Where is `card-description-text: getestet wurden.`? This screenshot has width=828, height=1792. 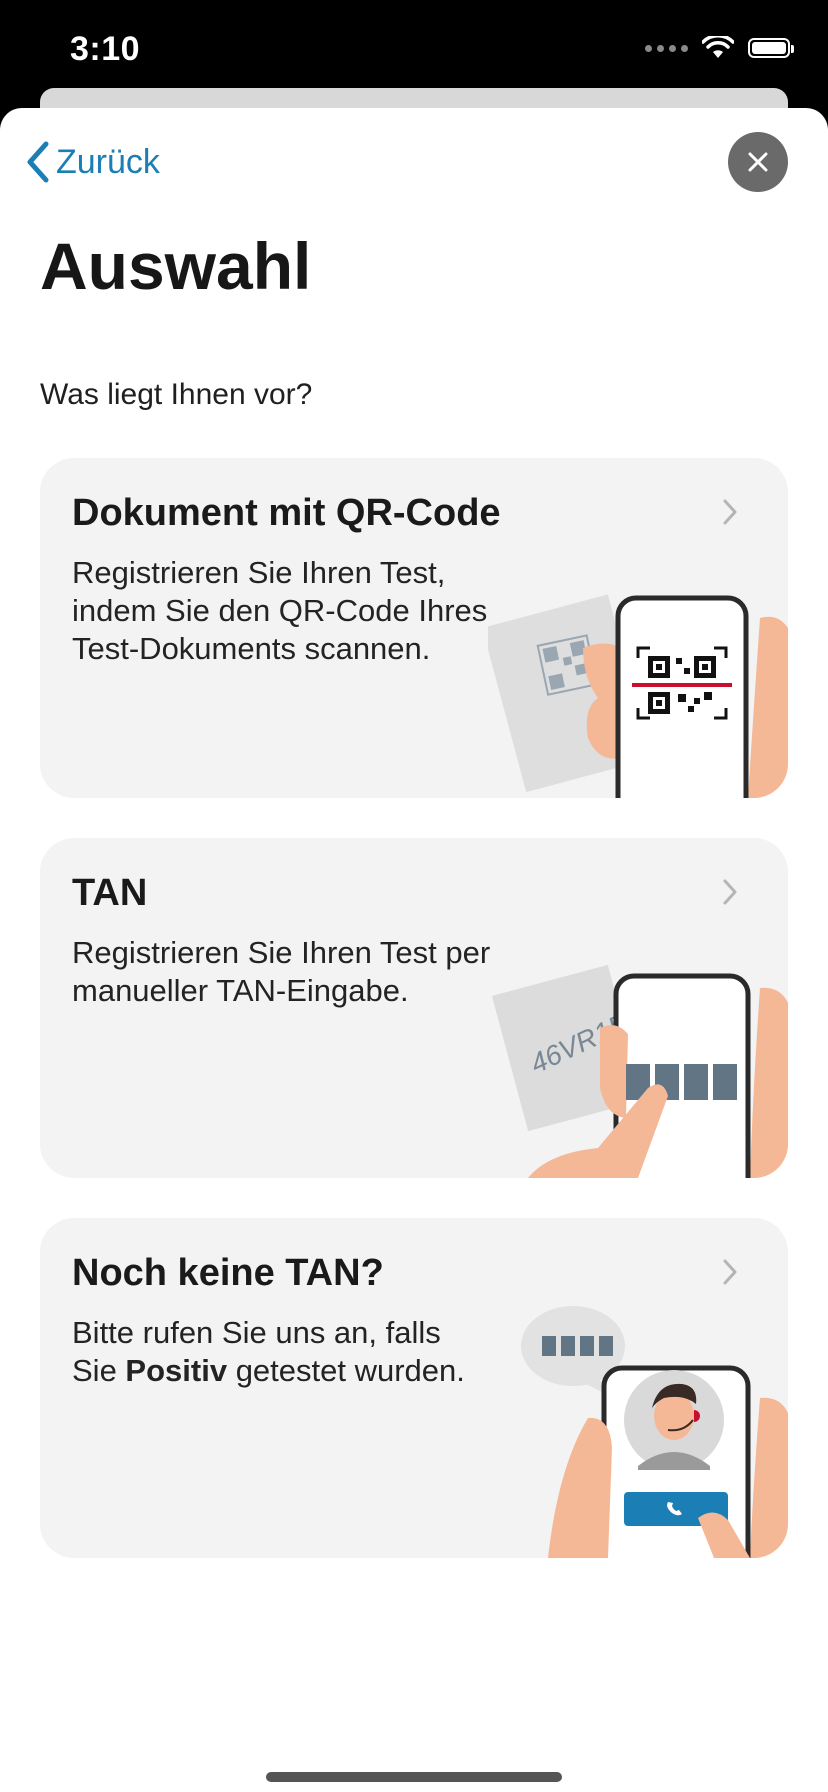 card-description-text: getestet wurden. is located at coordinates (346, 1370).